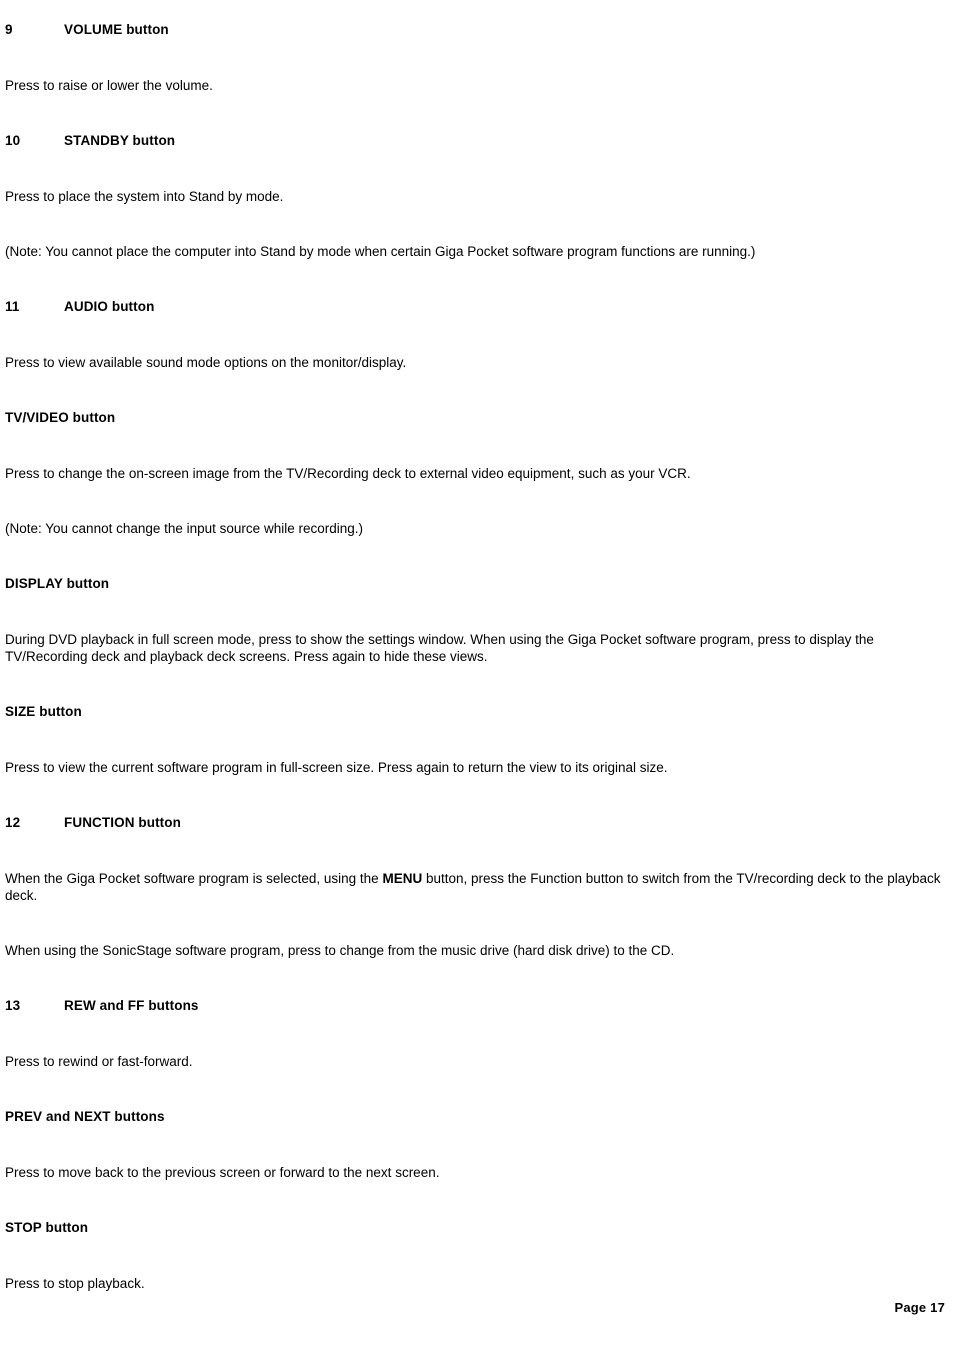 The height and width of the screenshot is (1351, 954). I want to click on section-number: 12, so click(13, 822).